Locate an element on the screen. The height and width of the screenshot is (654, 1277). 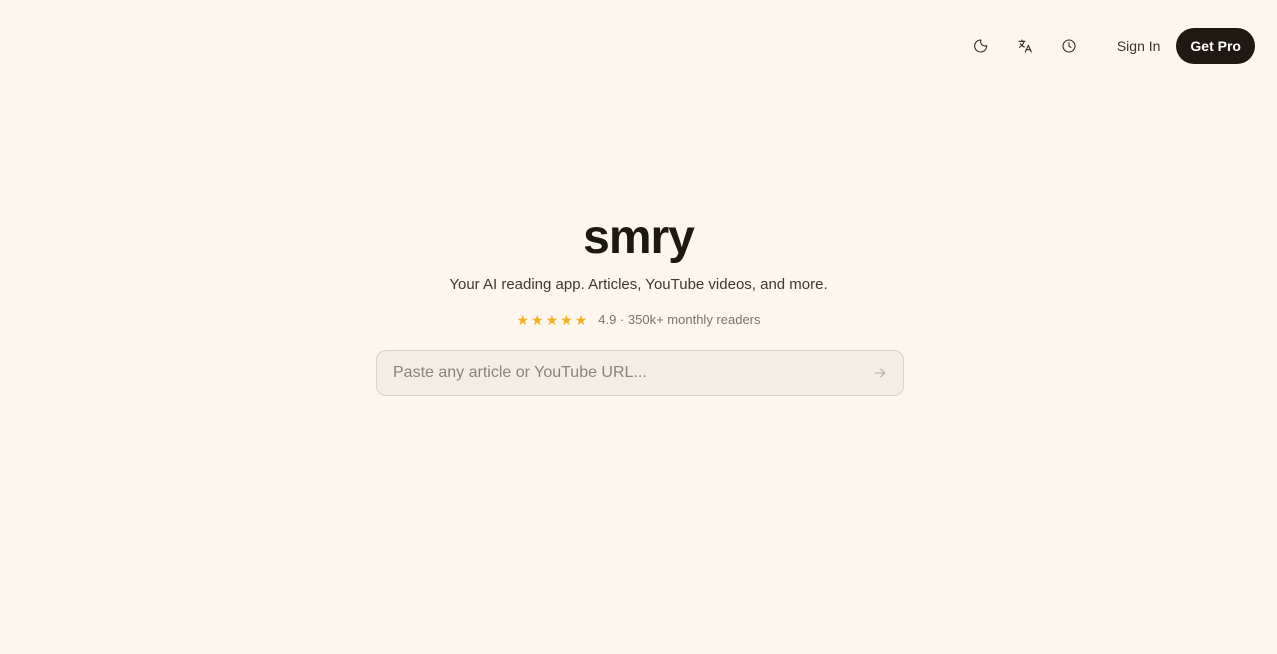
url-input is located at coordinates (621, 373).